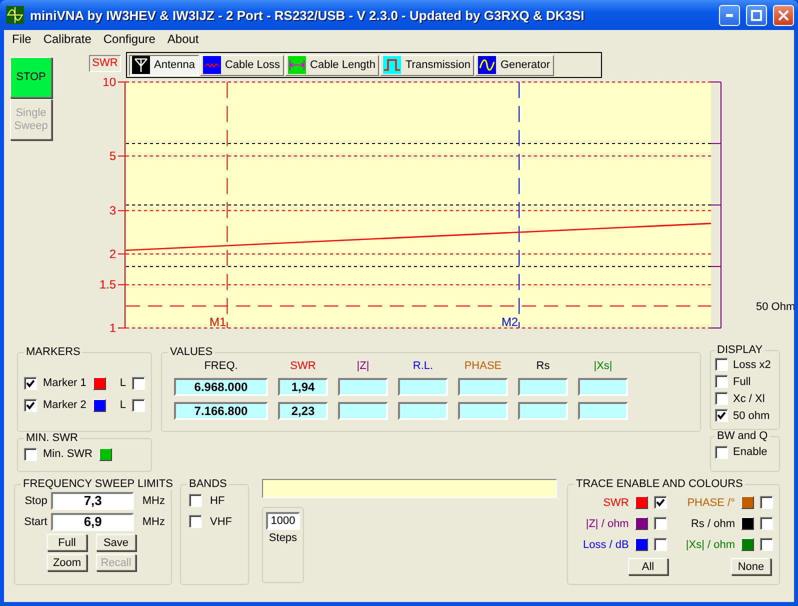  What do you see at coordinates (153, 500) in the screenshot?
I see `unit-label: MHz` at bounding box center [153, 500].